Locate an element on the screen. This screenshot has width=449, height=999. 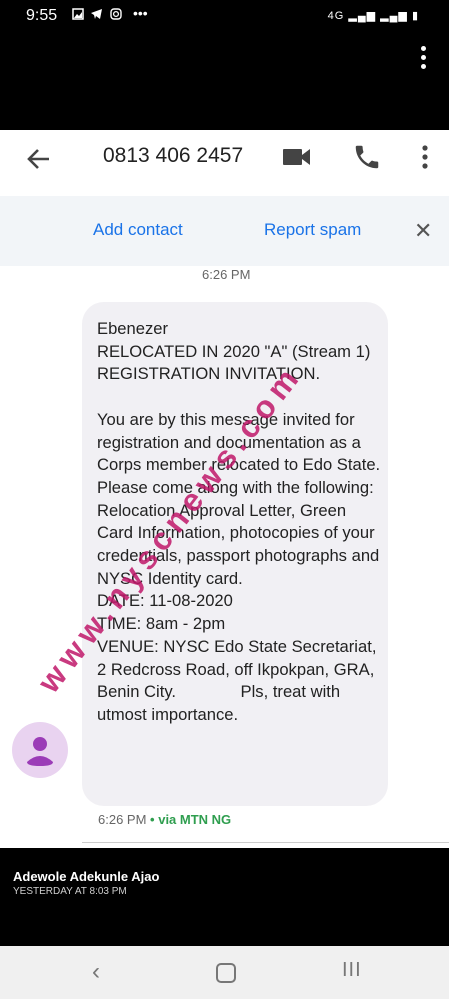
post-author: Adewole Adekunle Ajao is located at coordinates (86, 876).